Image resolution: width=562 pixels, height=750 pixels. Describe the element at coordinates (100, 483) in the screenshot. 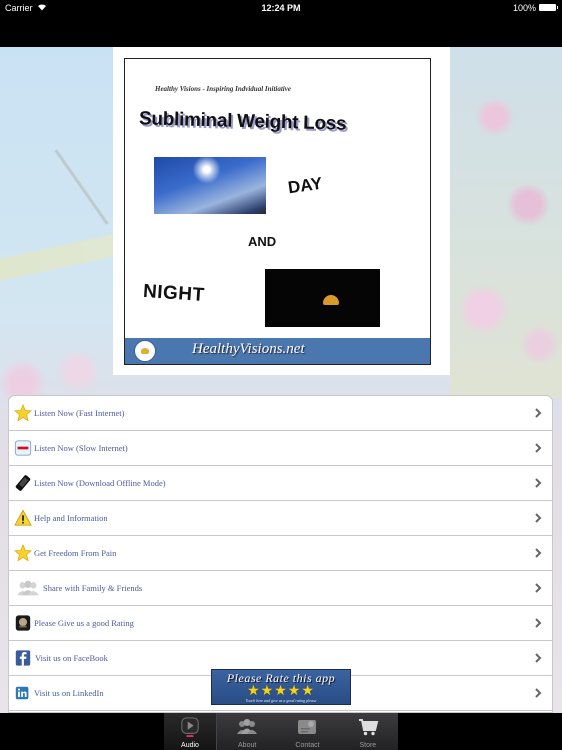

I see `menu-item-label: Listen Now (Download Offline Mode)` at that location.